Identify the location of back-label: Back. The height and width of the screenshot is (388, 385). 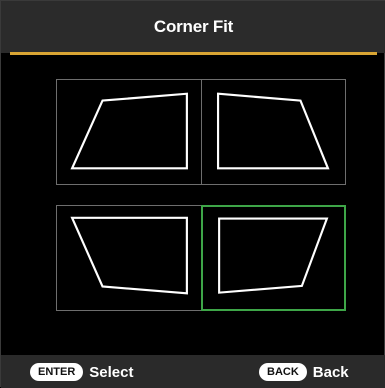
(330, 372).